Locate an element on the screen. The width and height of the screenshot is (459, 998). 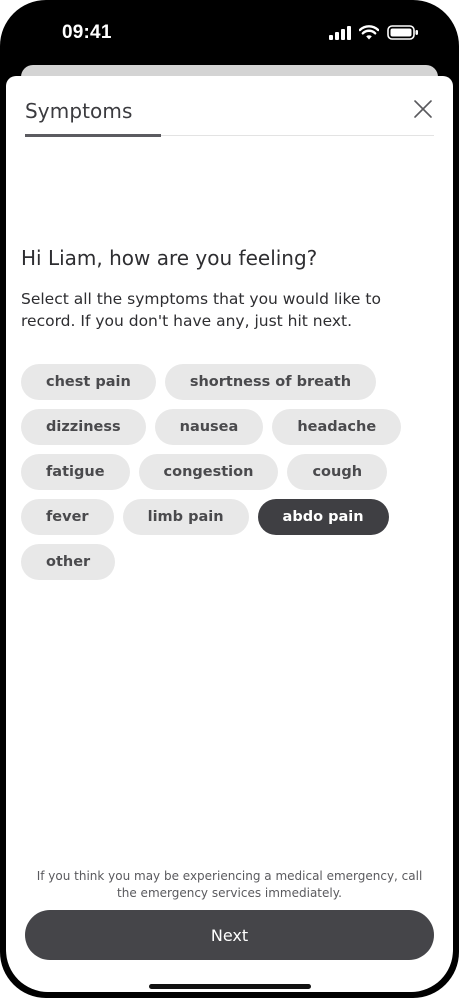
close-icon is located at coordinates (423, 109).